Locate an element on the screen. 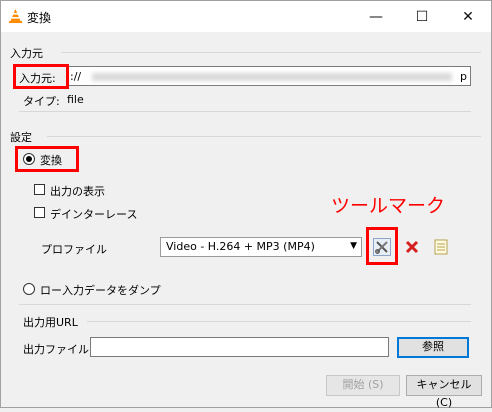 The height and width of the screenshot is (412, 492). source-group-title: 入力元 is located at coordinates (26, 53).